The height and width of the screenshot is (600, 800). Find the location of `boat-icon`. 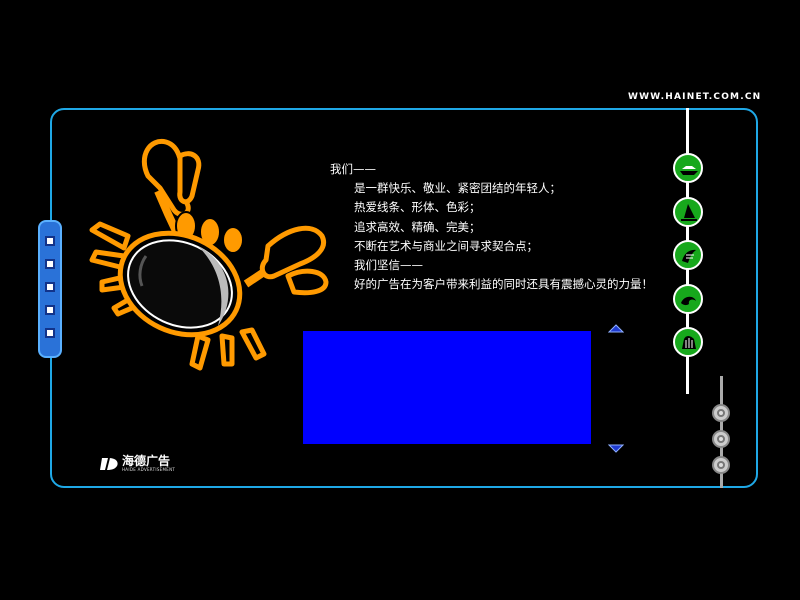

boat-icon is located at coordinates (689, 170).